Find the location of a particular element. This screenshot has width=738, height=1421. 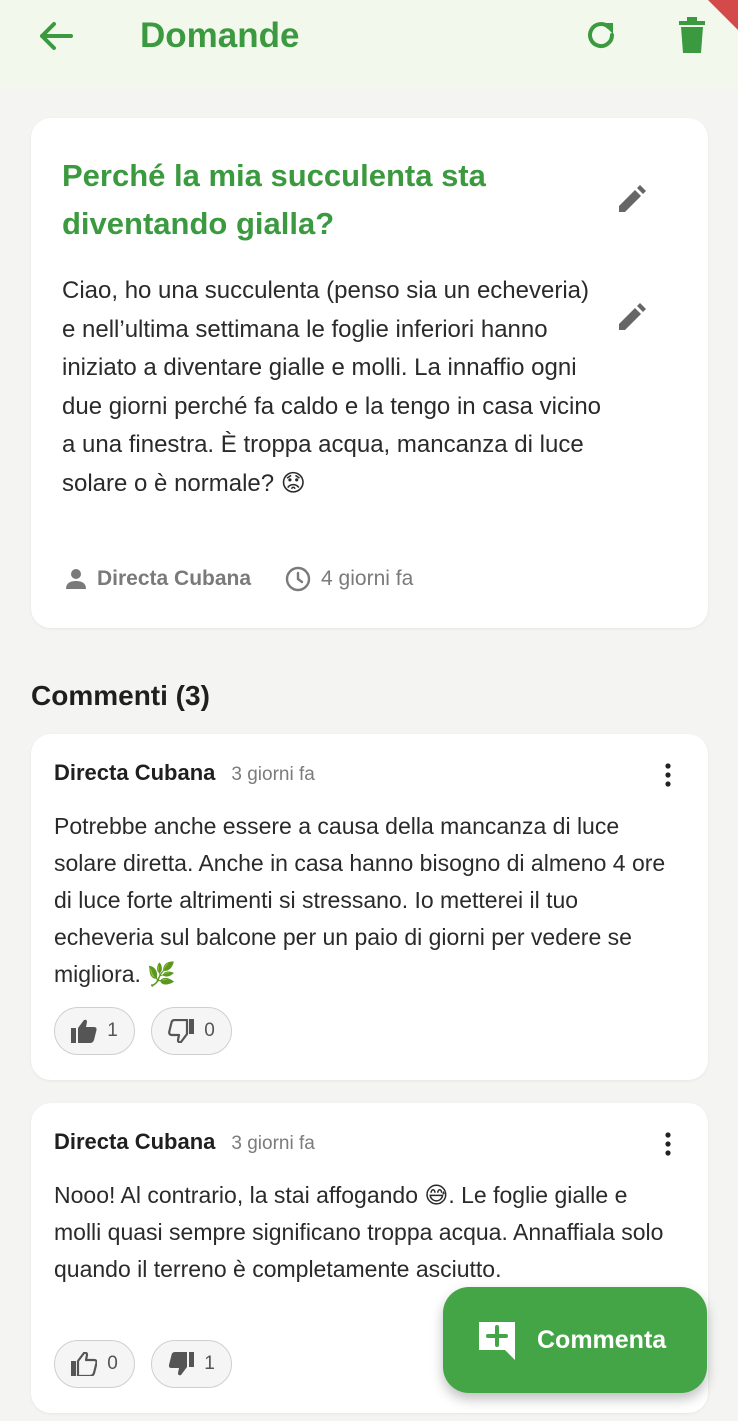

back-button is located at coordinates (56, 36).